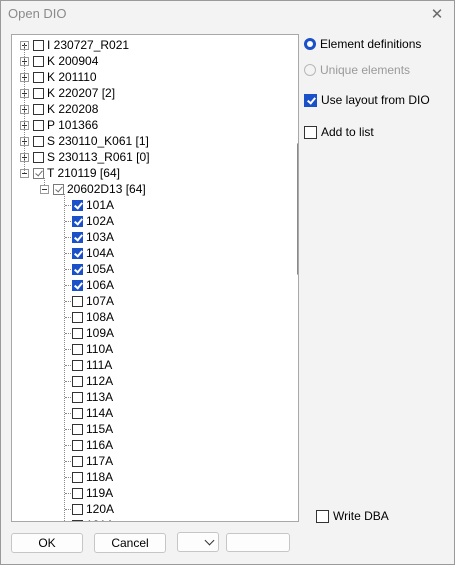 The height and width of the screenshot is (565, 455). Describe the element at coordinates (375, 100) in the screenshot. I see `use-layout-label: Use layout from DIO` at that location.